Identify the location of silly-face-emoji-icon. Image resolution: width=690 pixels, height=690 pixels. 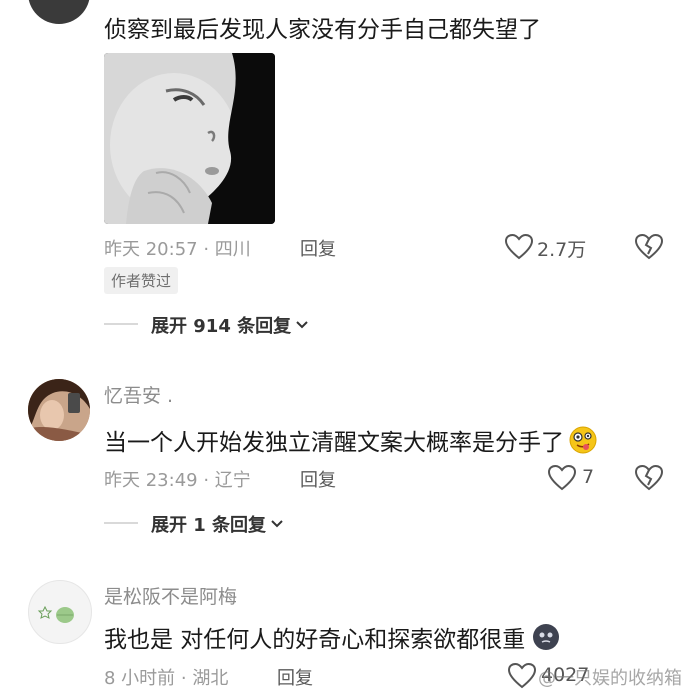
(583, 440).